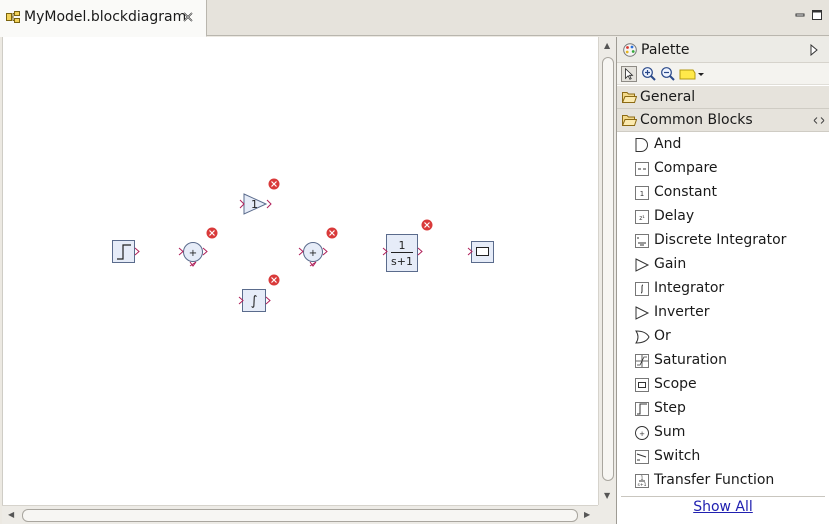 The width and height of the screenshot is (829, 524). I want to click on maximize-icon, so click(817, 15).